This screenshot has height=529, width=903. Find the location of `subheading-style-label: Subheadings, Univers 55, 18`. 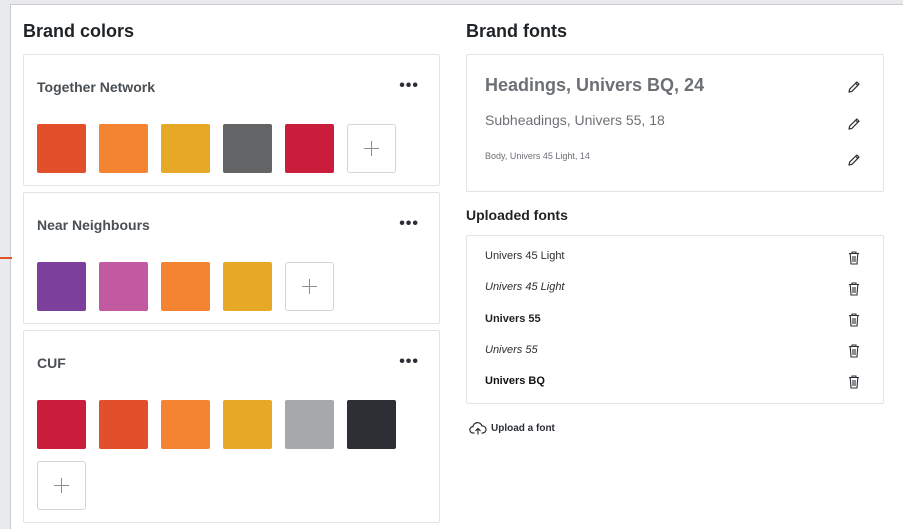

subheading-style-label: Subheadings, Univers 55, 18 is located at coordinates (575, 120).